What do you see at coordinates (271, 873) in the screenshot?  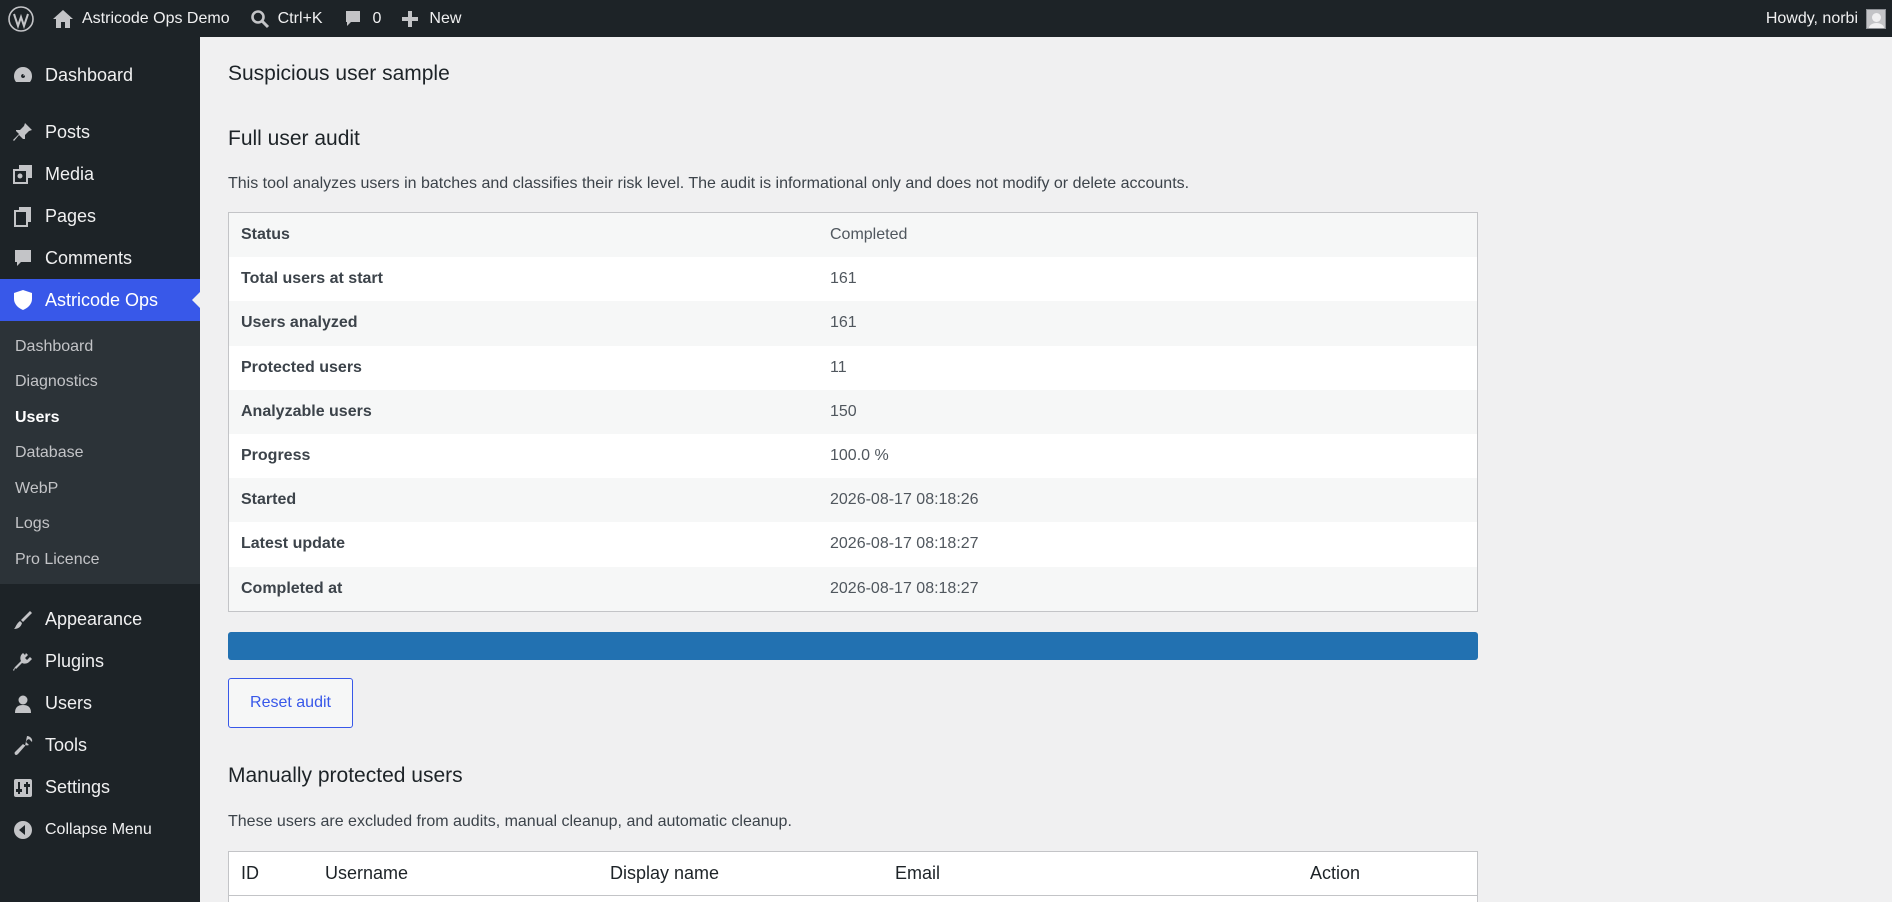 I see `column-header-id: ID` at bounding box center [271, 873].